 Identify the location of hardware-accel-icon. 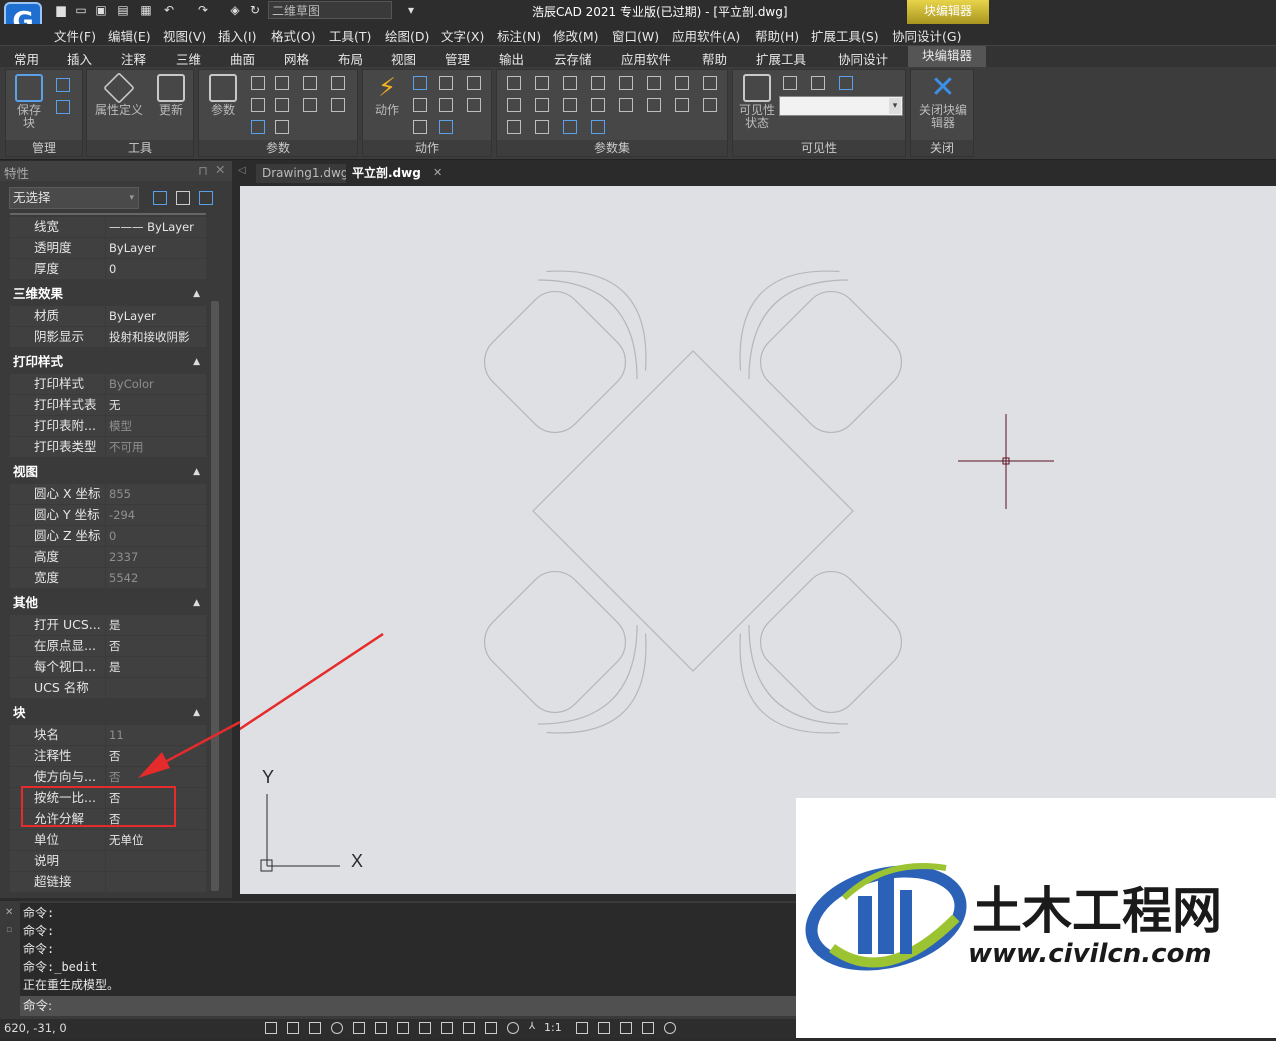
(626, 1028).